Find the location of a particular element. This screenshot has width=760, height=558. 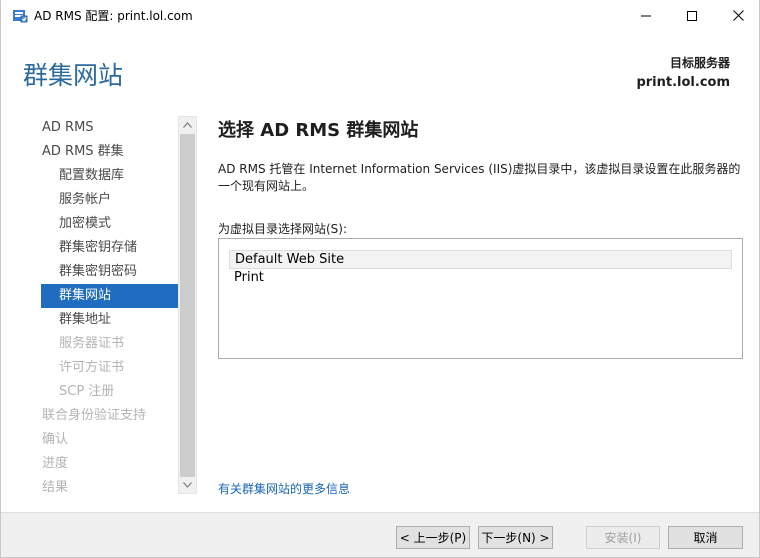

close-button is located at coordinates (737, 15).